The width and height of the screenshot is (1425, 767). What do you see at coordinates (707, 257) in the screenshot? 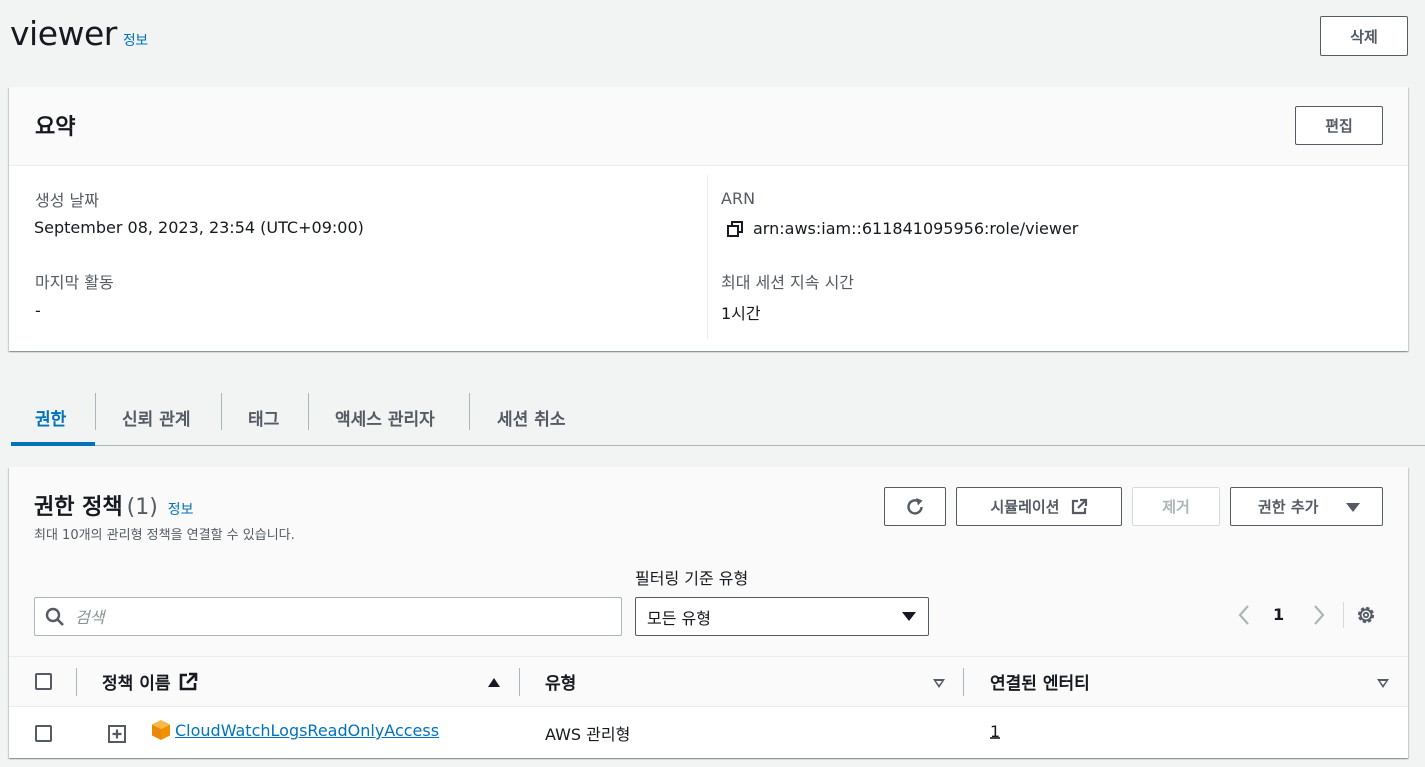
I see `summary-divider` at bounding box center [707, 257].